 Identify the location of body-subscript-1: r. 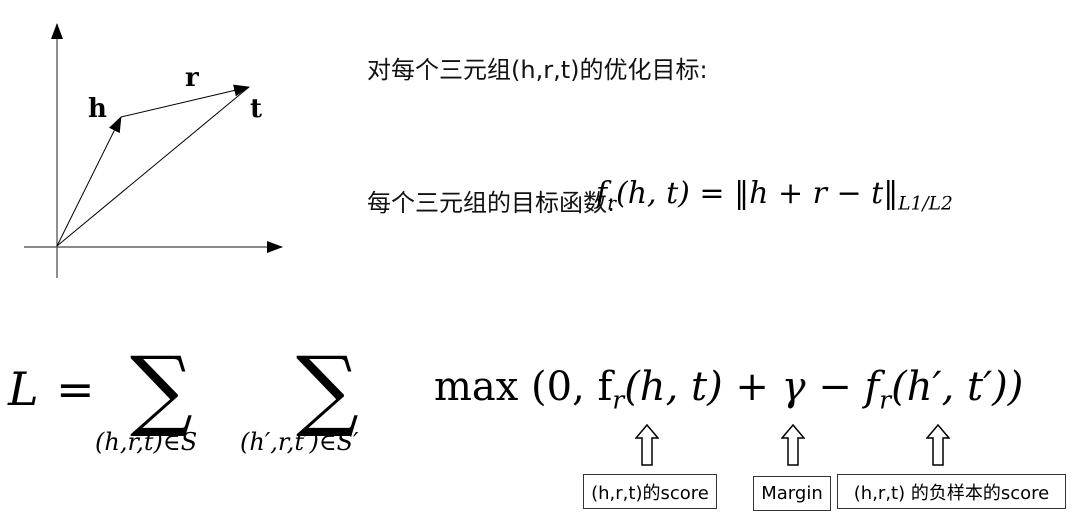
(618, 400).